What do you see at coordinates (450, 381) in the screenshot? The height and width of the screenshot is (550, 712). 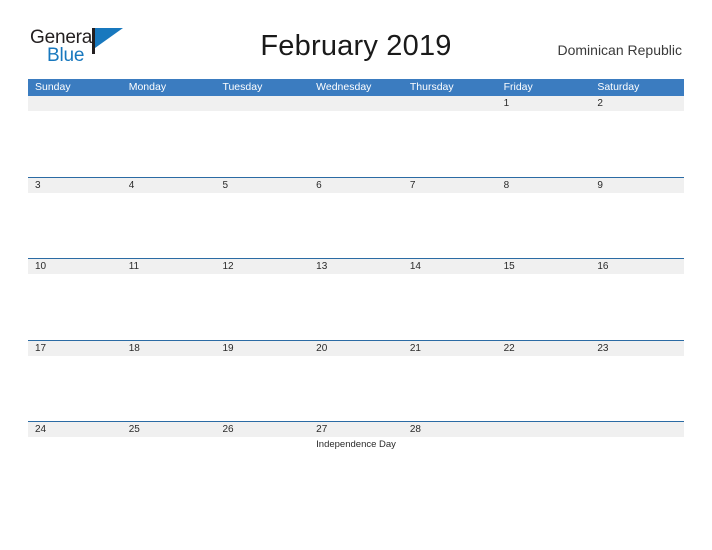 I see `day-cell: 21` at bounding box center [450, 381].